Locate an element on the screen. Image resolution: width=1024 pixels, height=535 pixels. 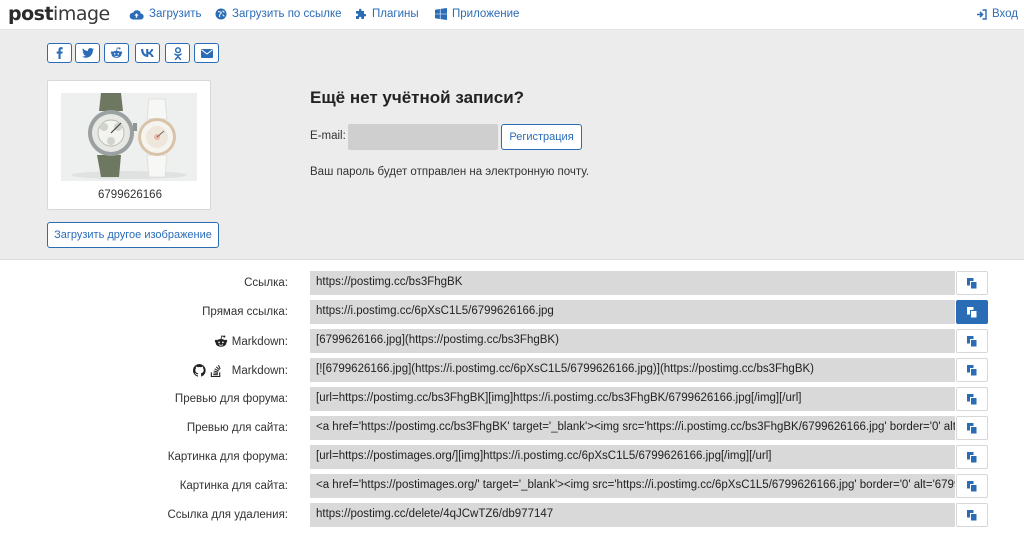
watches-image is located at coordinates (129, 137).